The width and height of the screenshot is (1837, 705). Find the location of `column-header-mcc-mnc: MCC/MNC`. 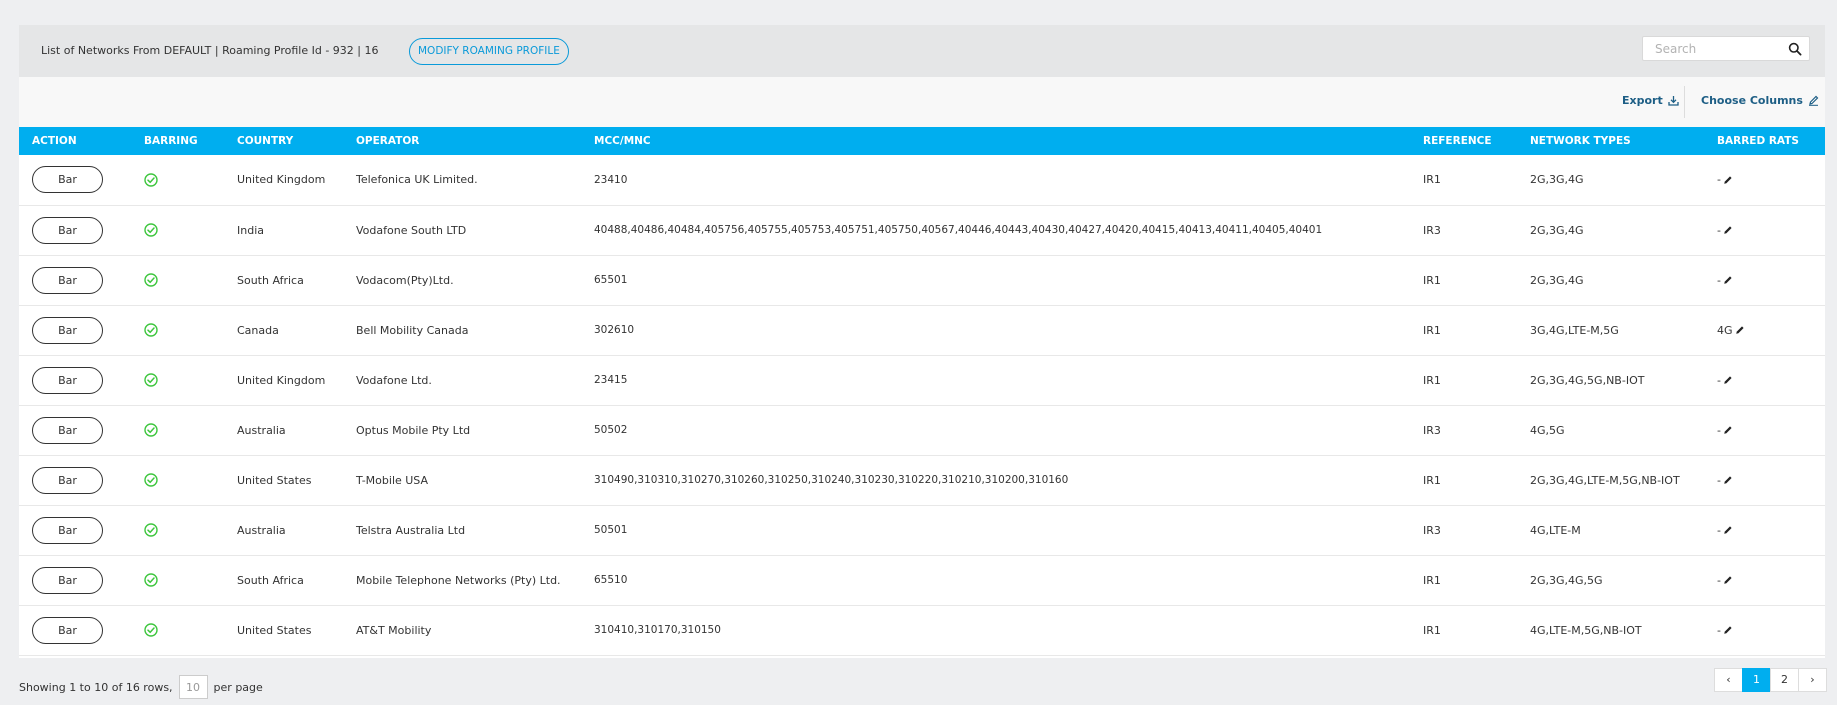

column-header-mcc-mnc: MCC/MNC is located at coordinates (995, 141).